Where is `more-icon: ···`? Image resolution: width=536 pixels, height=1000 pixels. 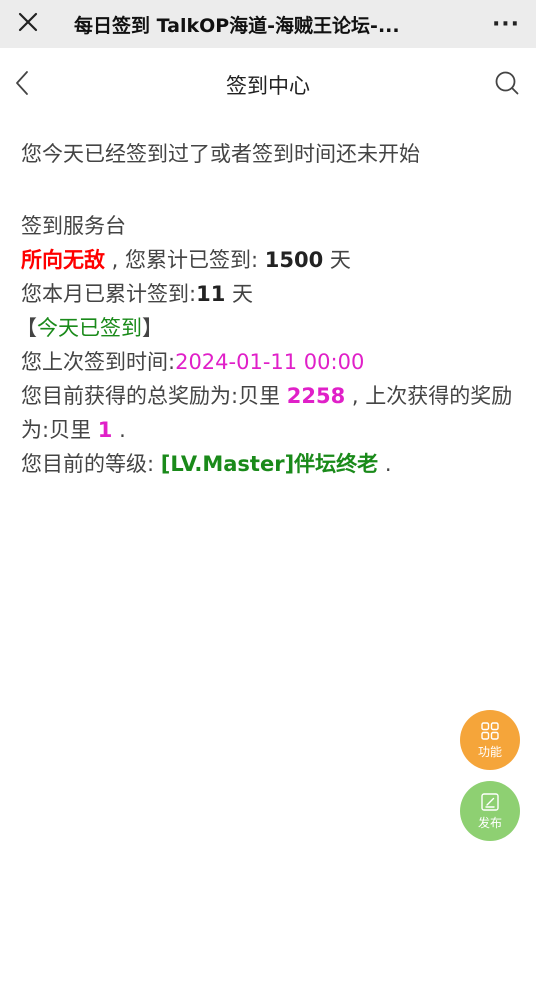 more-icon: ··· is located at coordinates (506, 24).